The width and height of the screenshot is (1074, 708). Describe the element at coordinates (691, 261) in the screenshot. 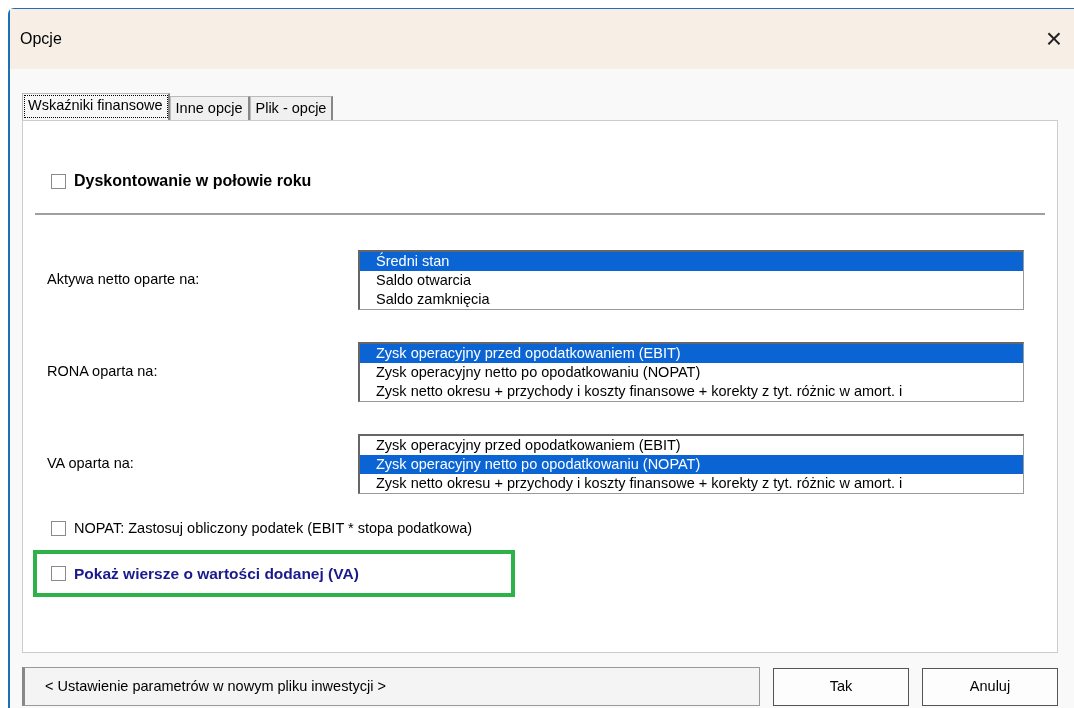

I see `list-item: Średni stan` at that location.